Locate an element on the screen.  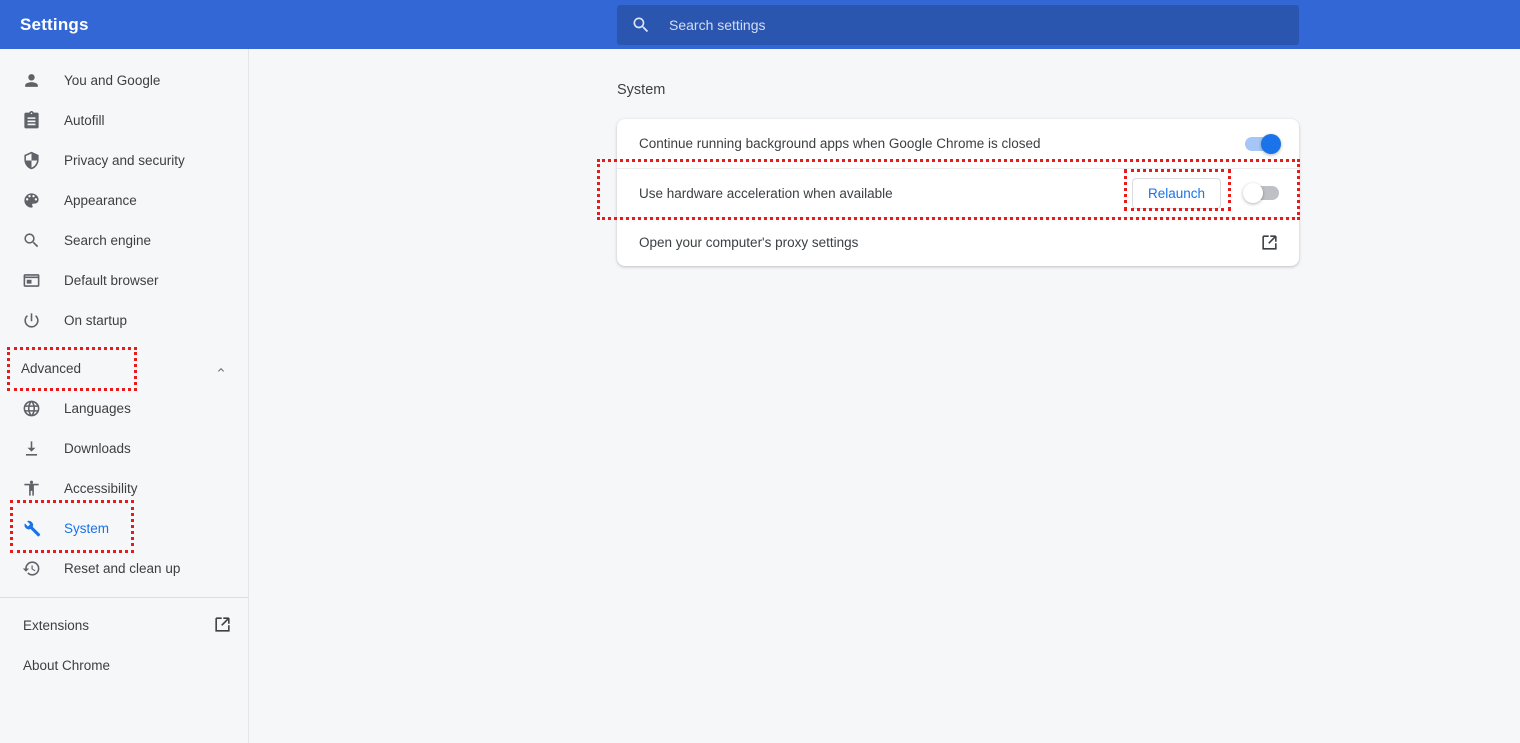
sidebar-item-label: Autofill is located at coordinates (84, 120).